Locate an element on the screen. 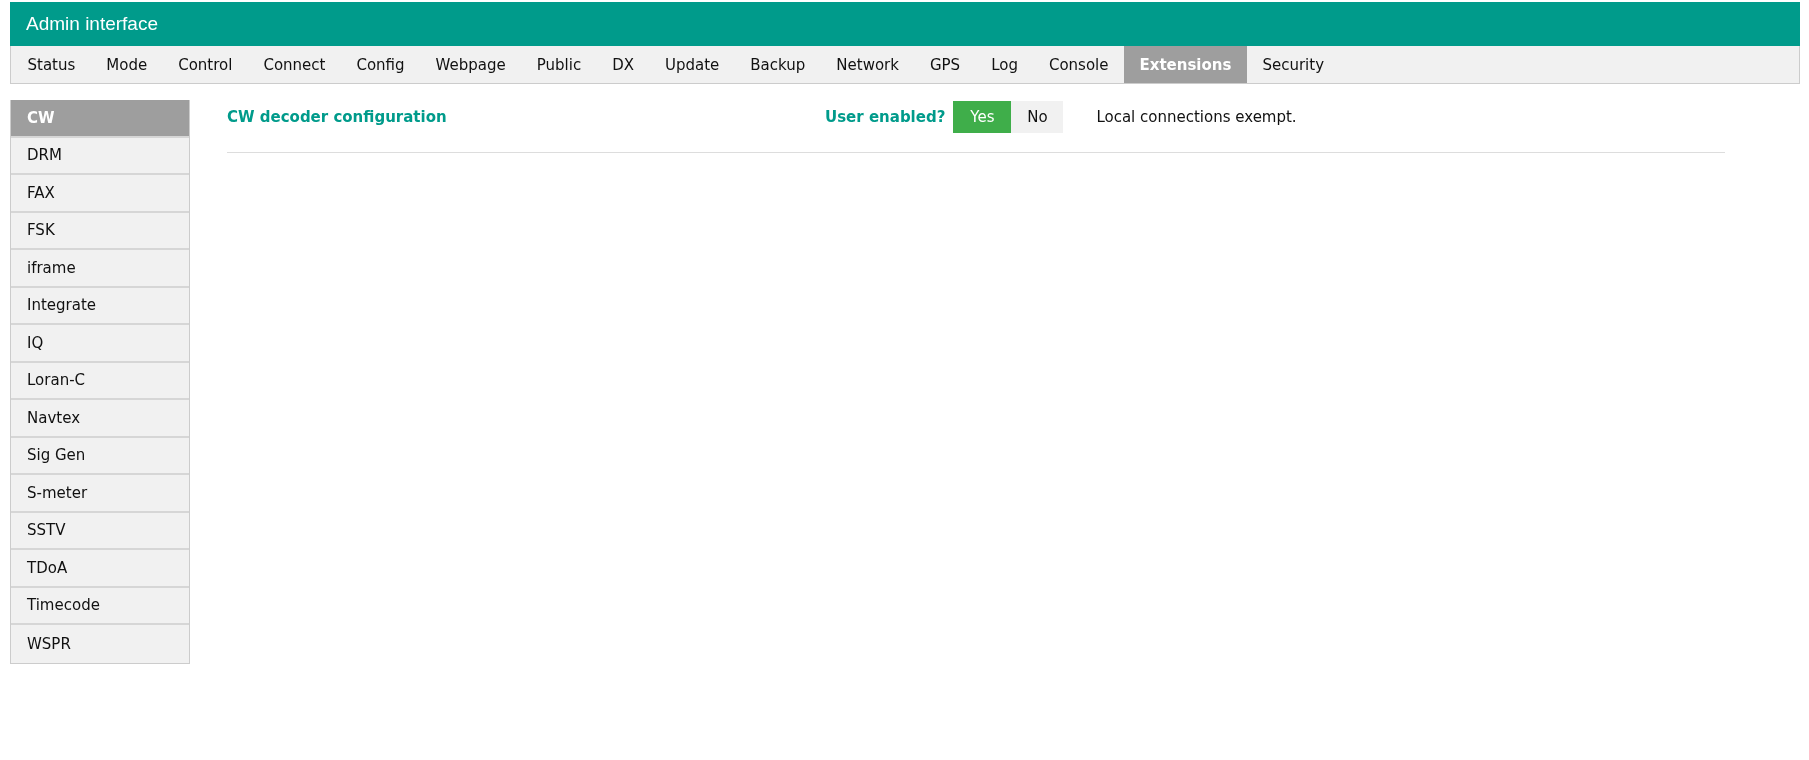  sidebar-item: S-meter is located at coordinates (100, 494).